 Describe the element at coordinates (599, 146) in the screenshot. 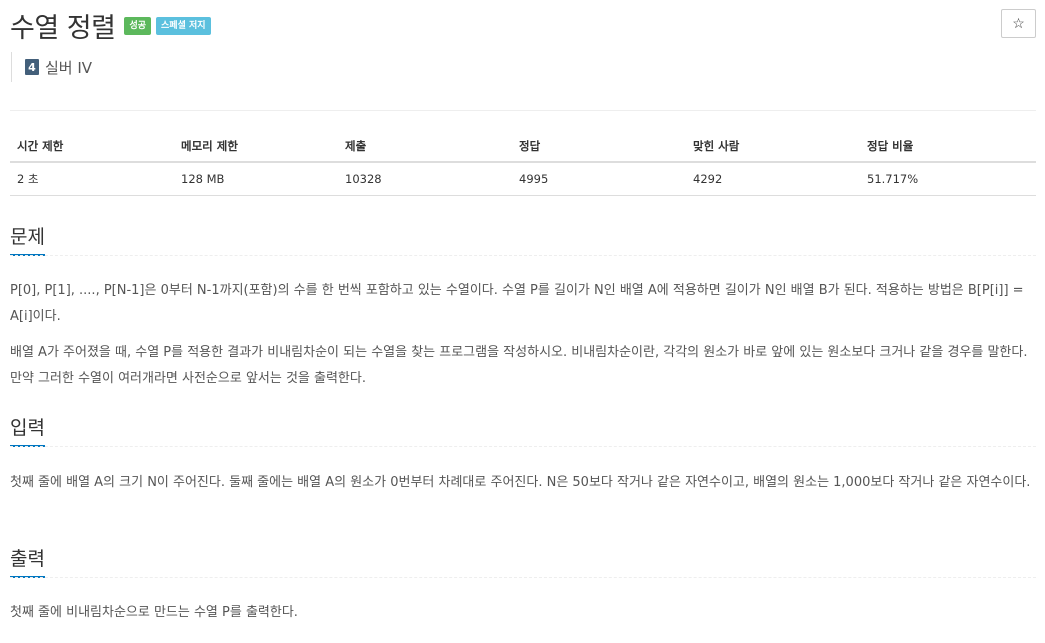

I see `header-accepted: 정답` at that location.